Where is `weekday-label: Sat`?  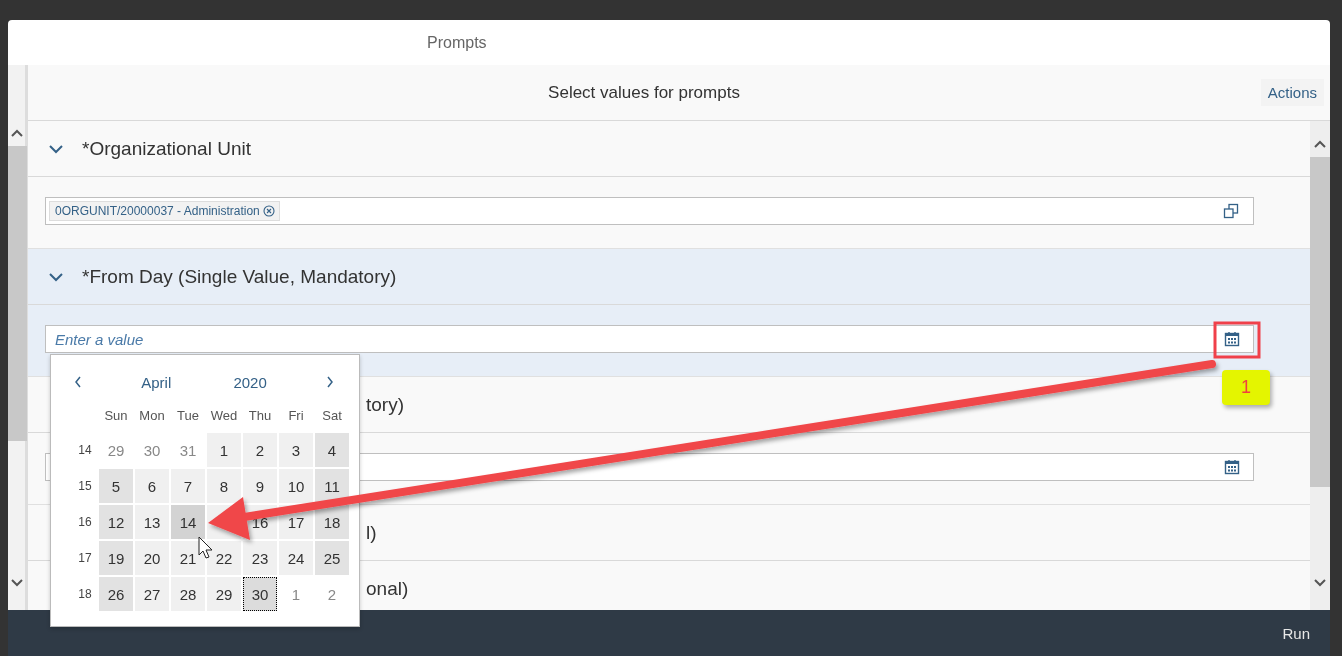 weekday-label: Sat is located at coordinates (332, 416).